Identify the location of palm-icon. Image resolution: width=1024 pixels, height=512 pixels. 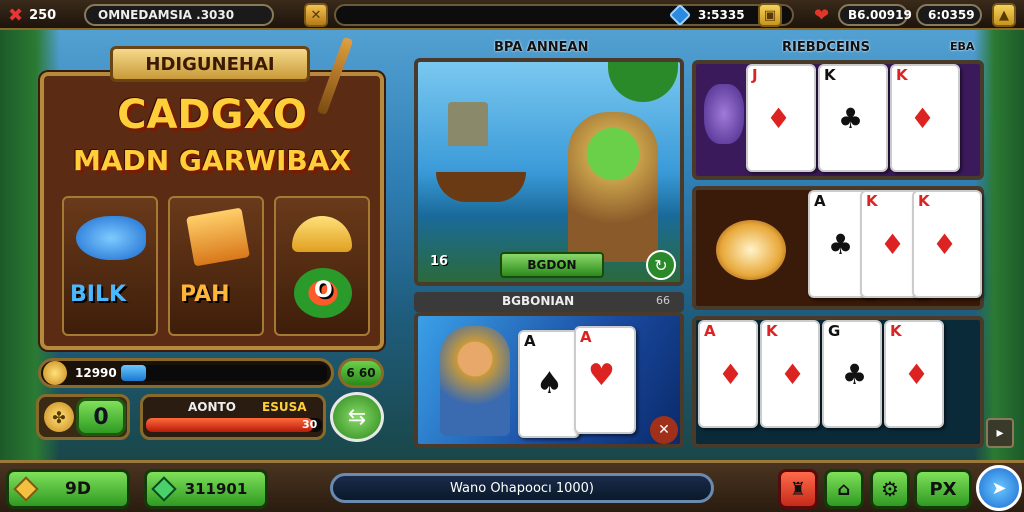
(643, 82).